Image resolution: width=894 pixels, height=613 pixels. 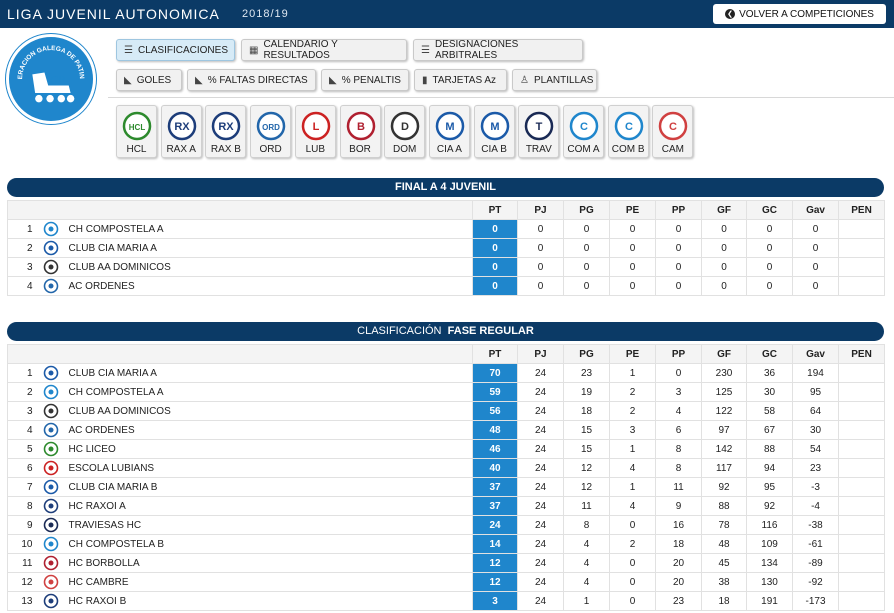 I want to click on back-to-competitions-button: ❮ VOLVER A COMPETICIONES, so click(x=799, y=14).